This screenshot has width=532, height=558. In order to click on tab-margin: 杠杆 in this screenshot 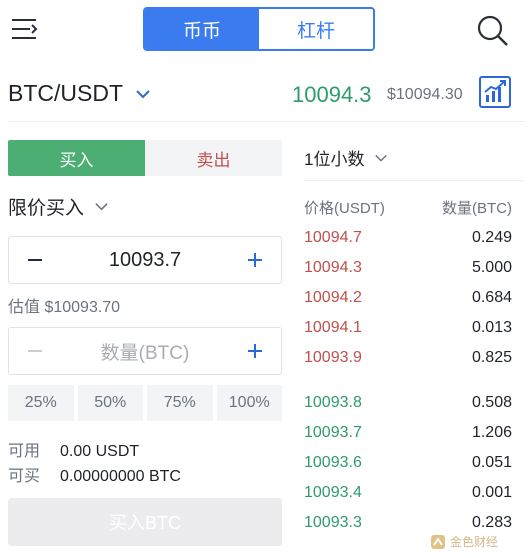, I will do `click(316, 29)`.